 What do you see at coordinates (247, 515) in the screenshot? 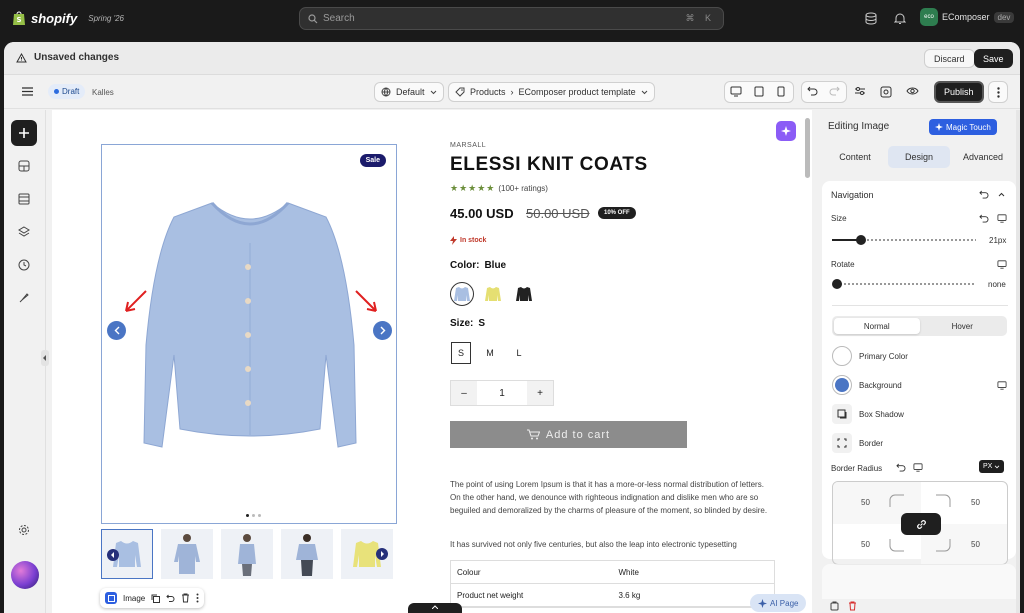
I see `pagination-dot-active` at bounding box center [247, 515].